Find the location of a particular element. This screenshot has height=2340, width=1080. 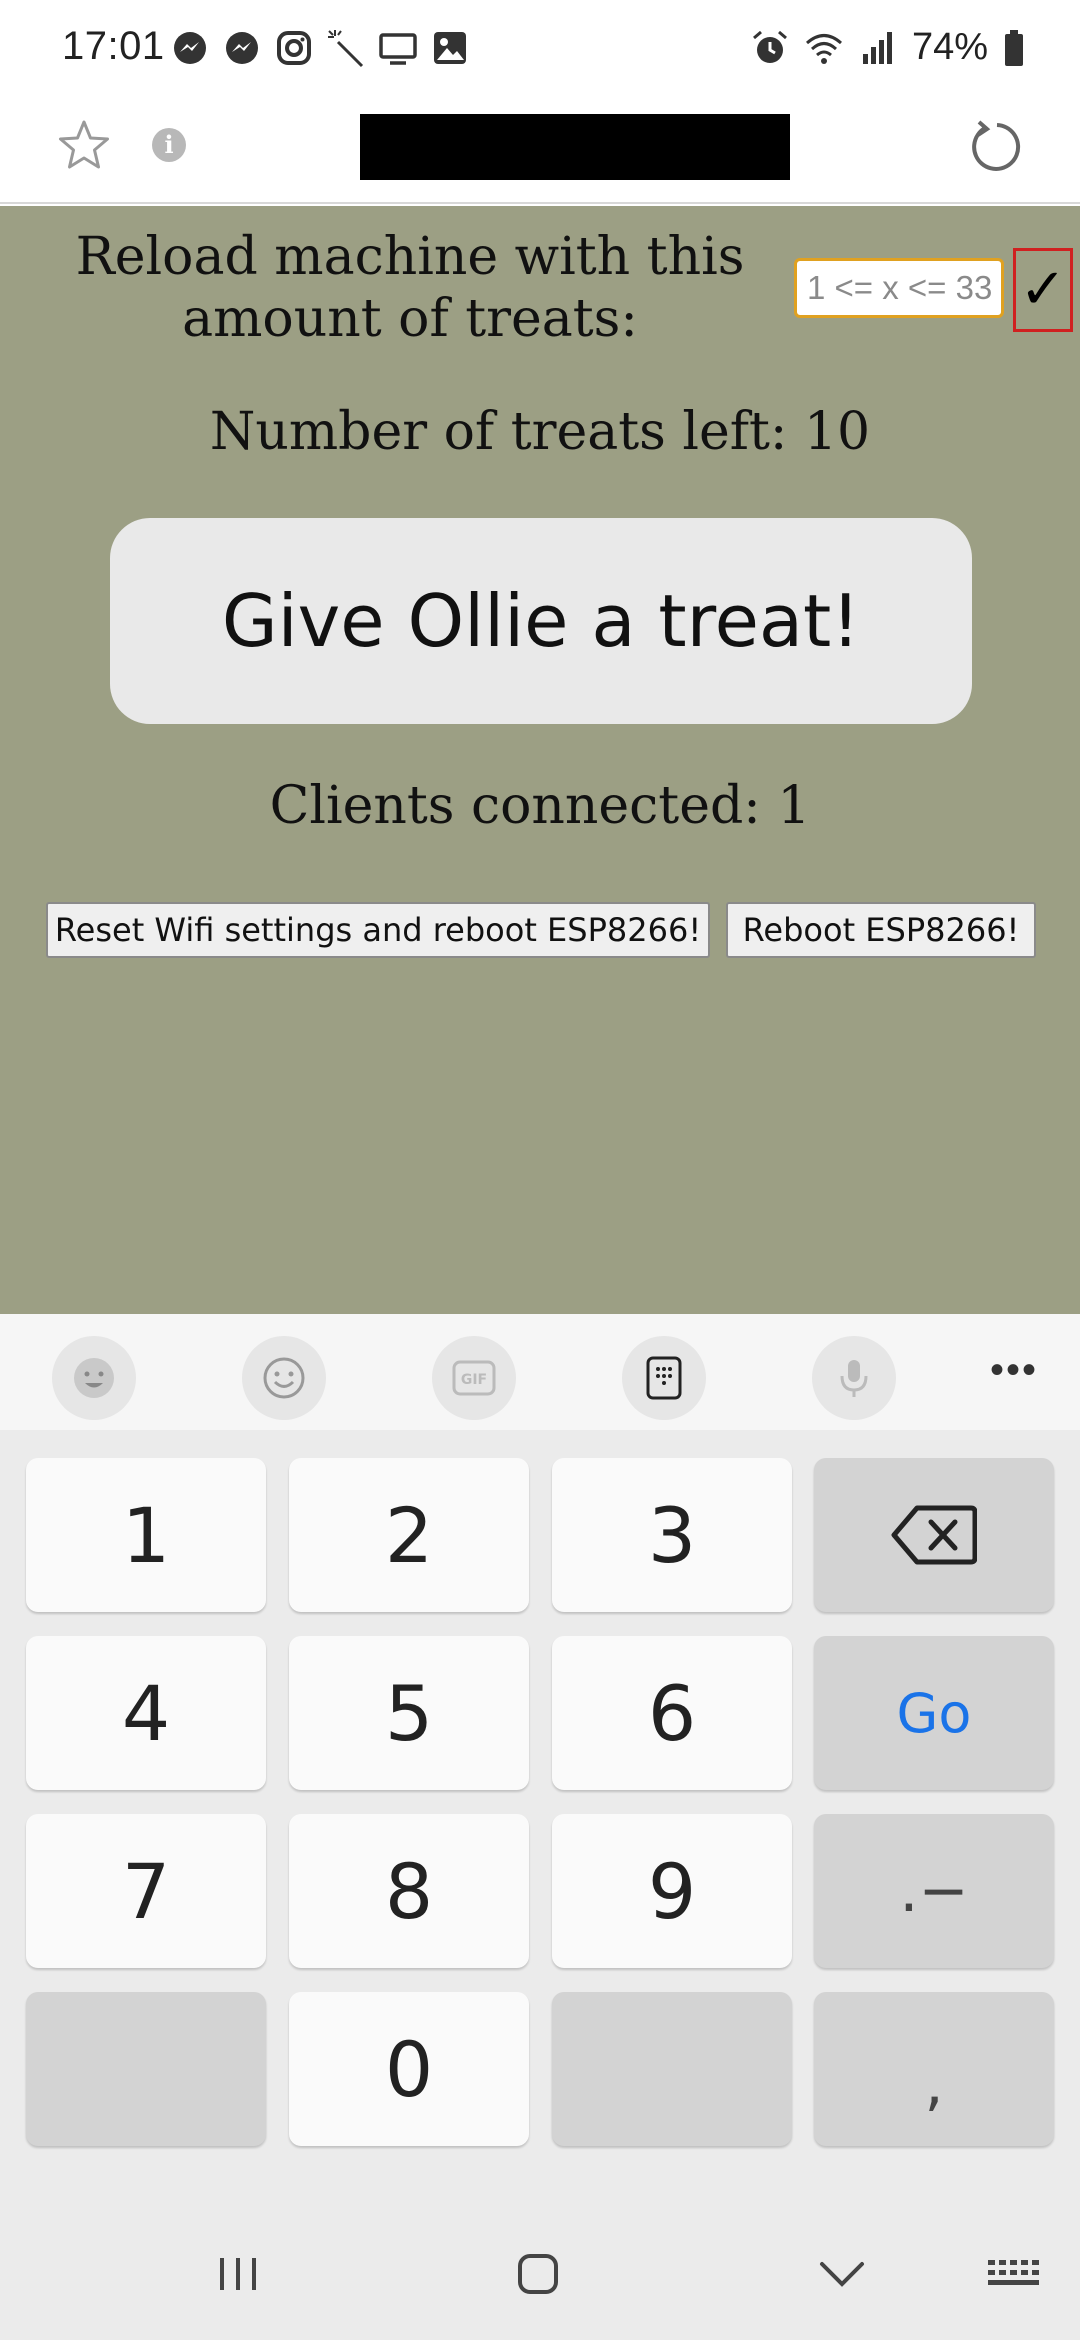

key-1: 1 is located at coordinates (146, 1535).